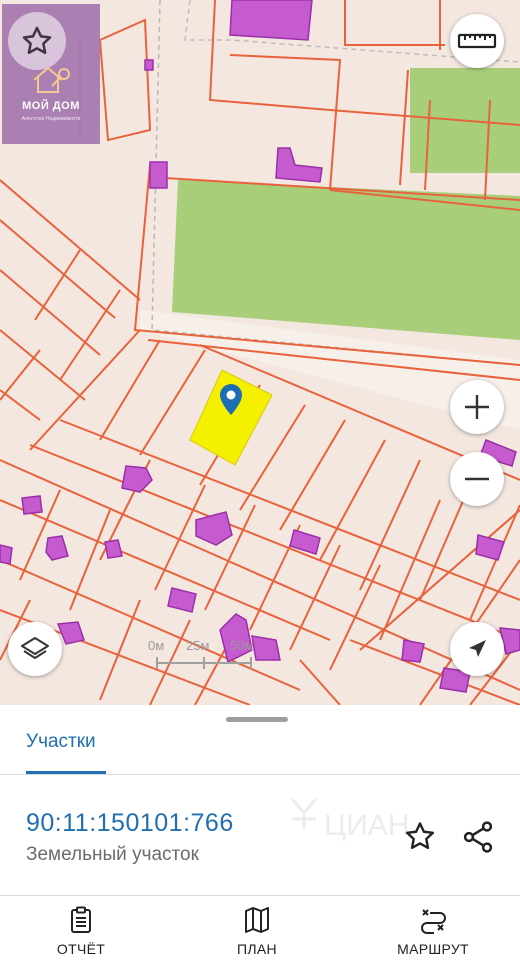  I want to click on agency-logo: МОЙ ДОМ Агентство Недвижимости, so click(51, 74).